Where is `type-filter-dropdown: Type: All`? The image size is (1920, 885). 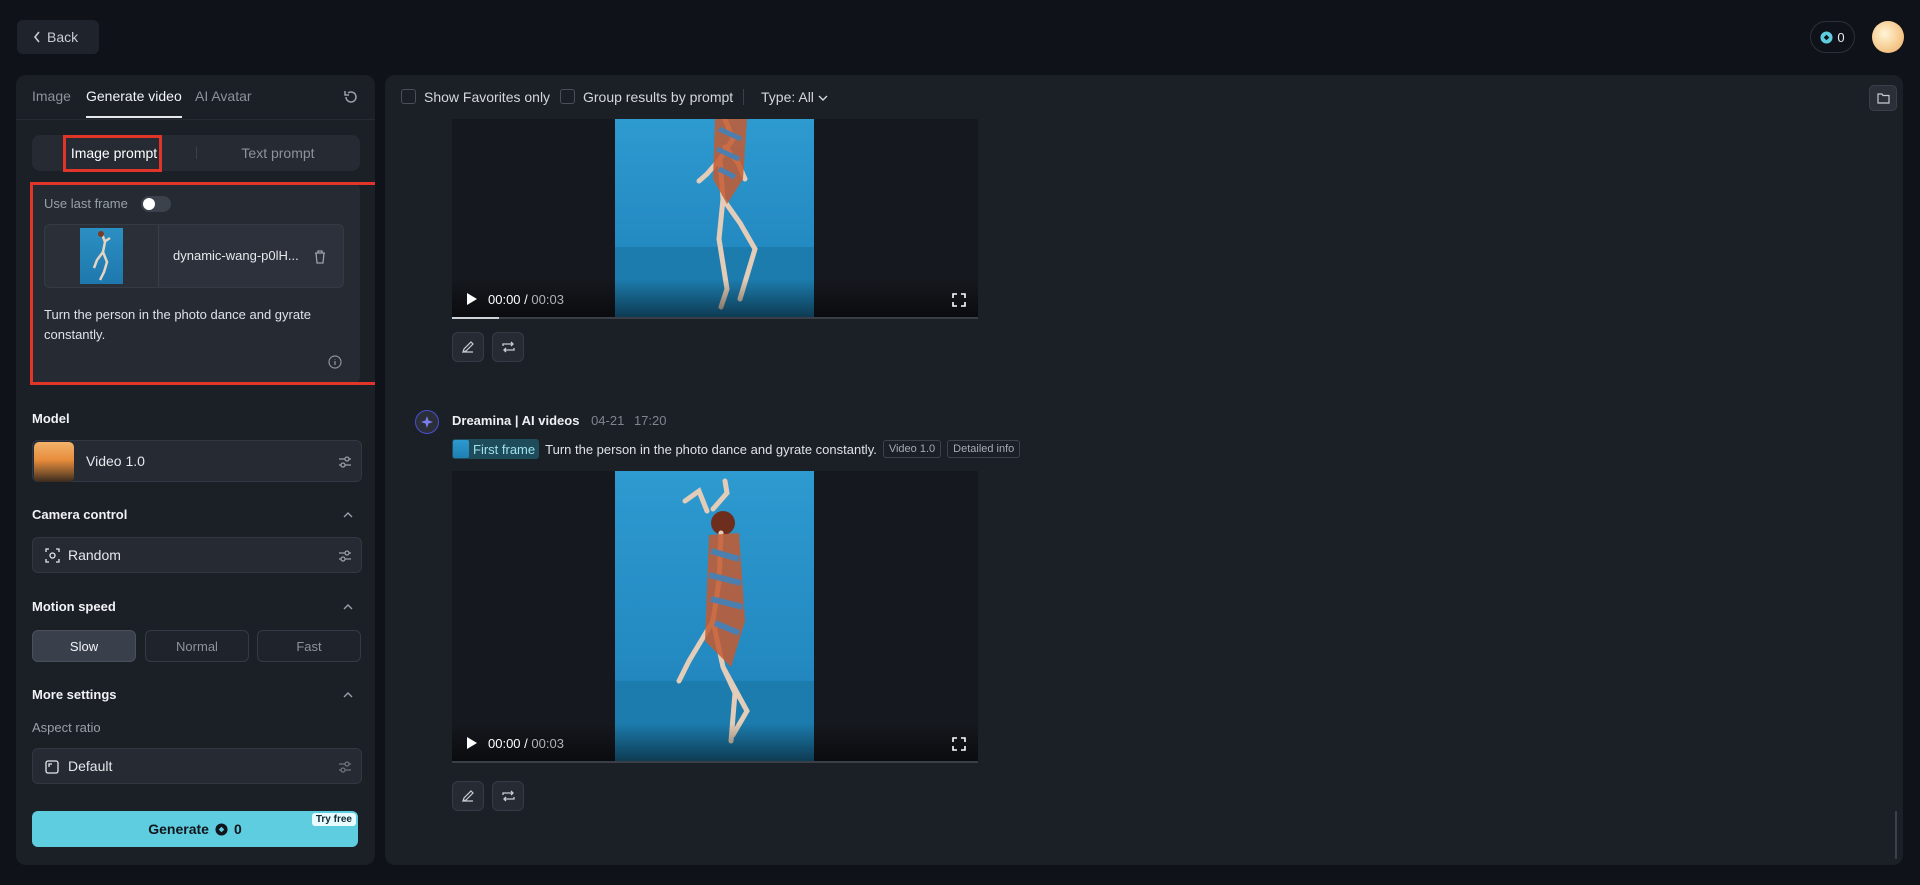 type-filter-dropdown: Type: All is located at coordinates (794, 97).